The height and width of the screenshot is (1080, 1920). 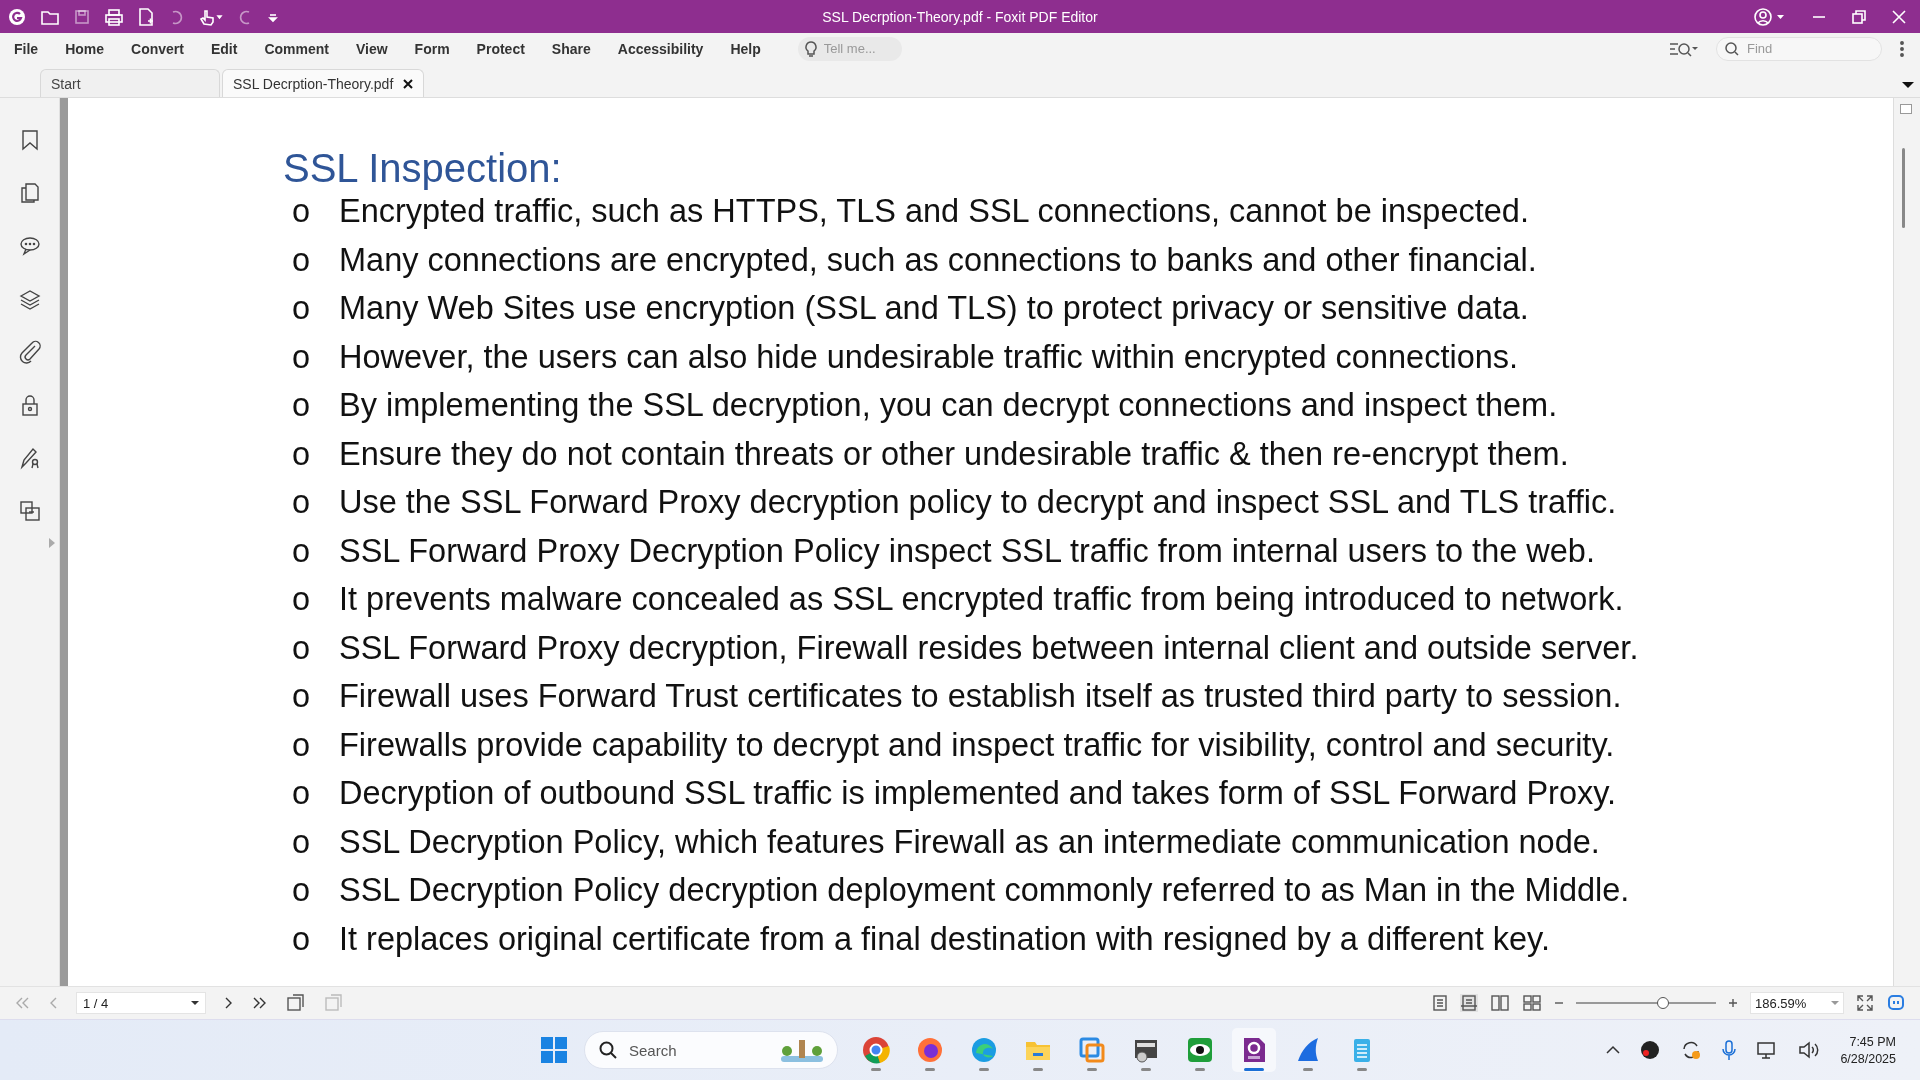 I want to click on clock-time: 7:45 PM, so click(x=1872, y=1041).